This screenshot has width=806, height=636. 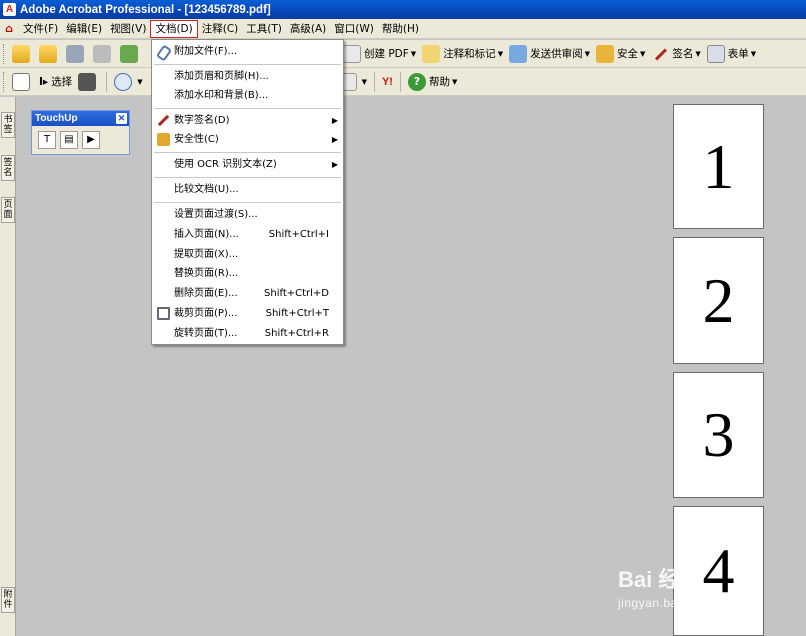 I want to click on organize-button, so click(x=130, y=54).